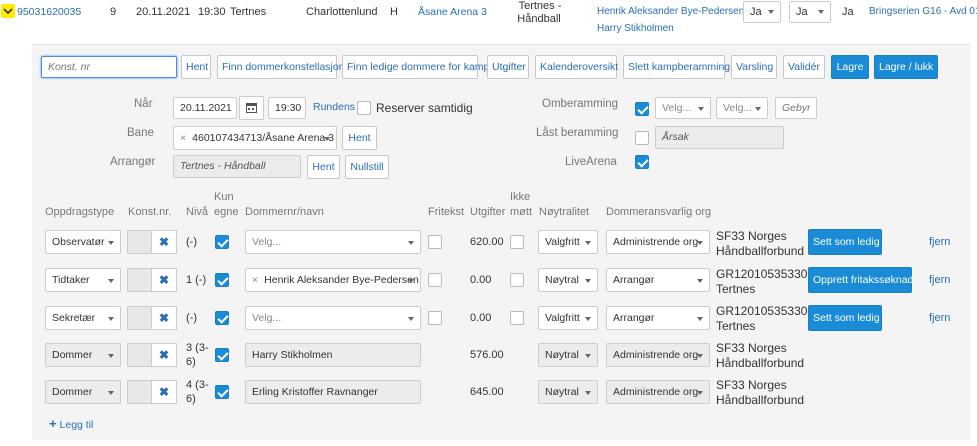 The width and height of the screenshot is (977, 446). Describe the element at coordinates (642, 138) in the screenshot. I see `laast-beramming-checkbox` at that location.